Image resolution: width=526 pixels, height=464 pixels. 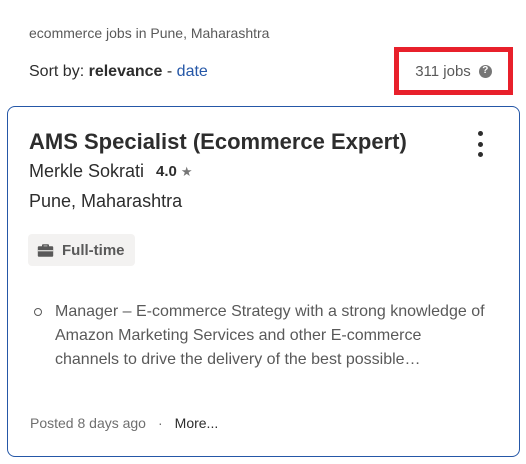 What do you see at coordinates (45, 250) in the screenshot?
I see `briefcase-icon` at bounding box center [45, 250].